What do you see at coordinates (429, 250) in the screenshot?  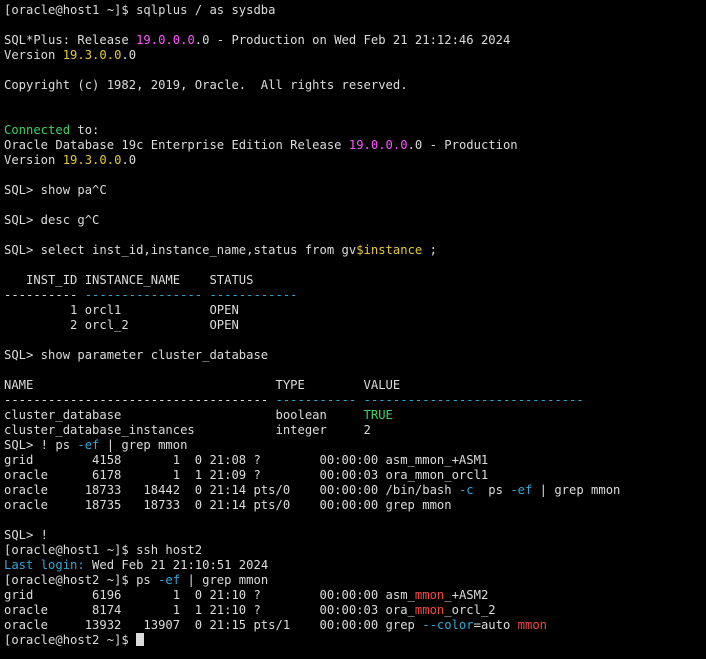 I see `terminal-text: ;` at bounding box center [429, 250].